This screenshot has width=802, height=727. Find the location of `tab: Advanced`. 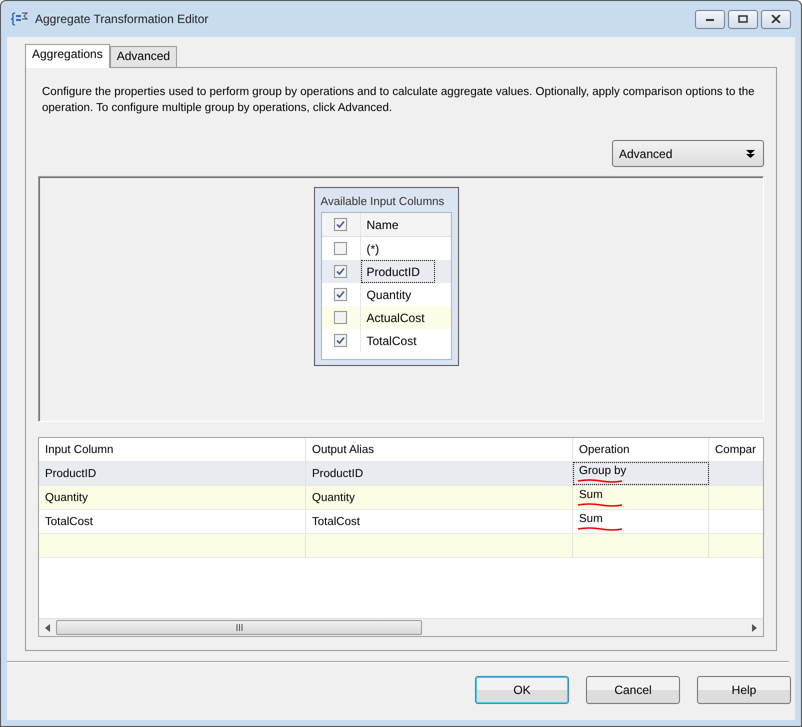

tab: Advanced is located at coordinates (144, 56).